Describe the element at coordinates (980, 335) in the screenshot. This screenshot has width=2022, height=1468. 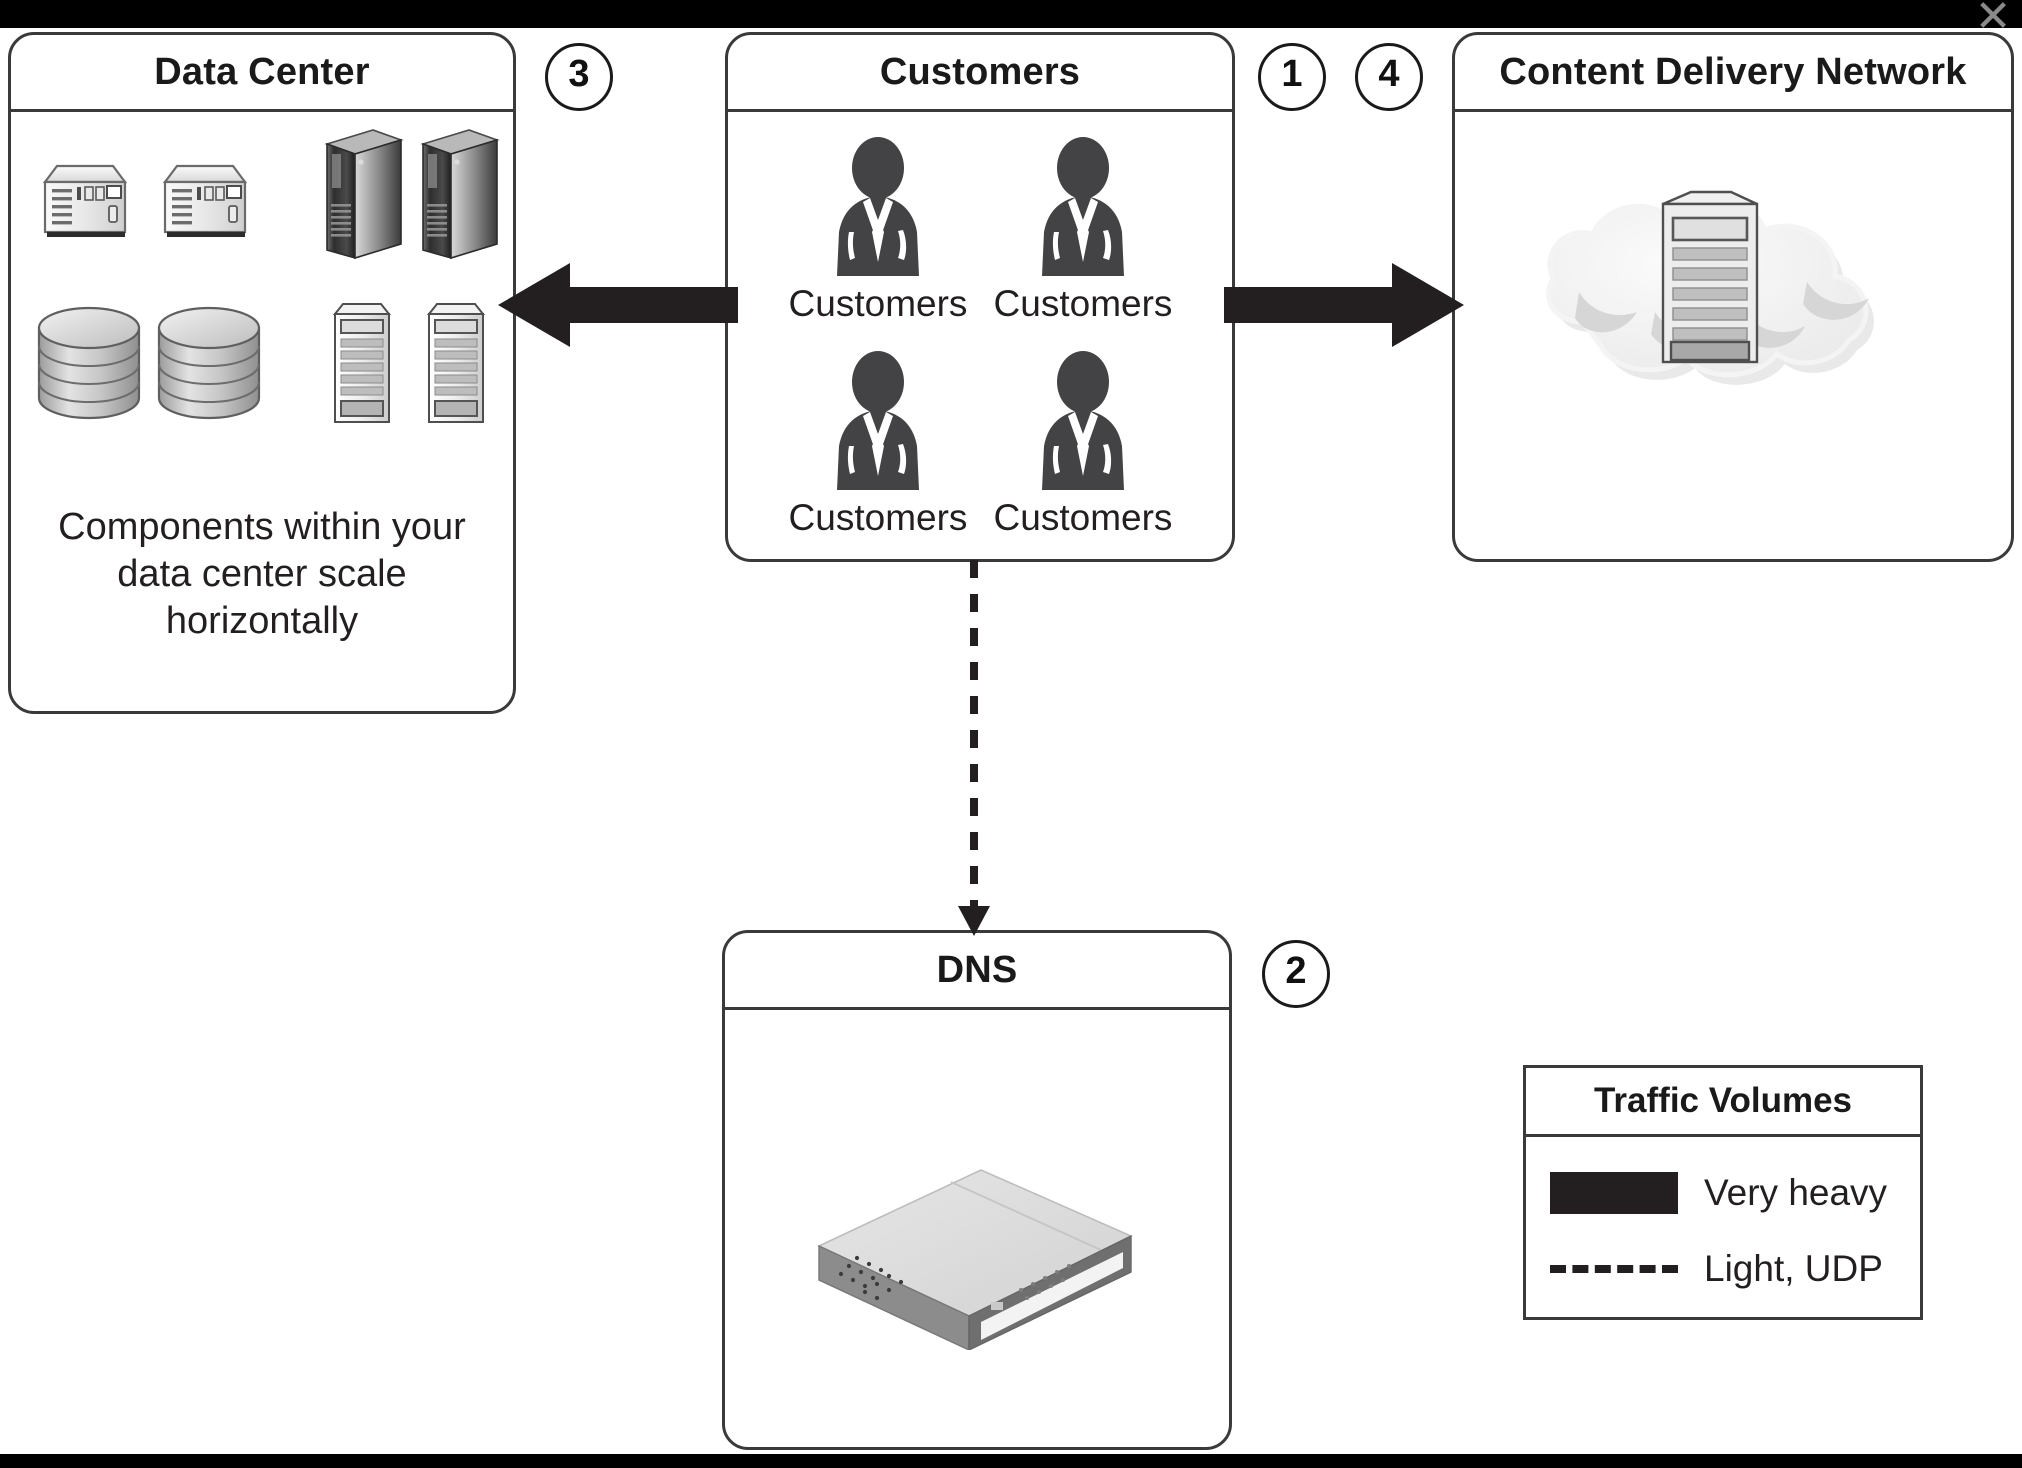
I see `panel-customers-body: Customers Customers Customers Customers` at that location.